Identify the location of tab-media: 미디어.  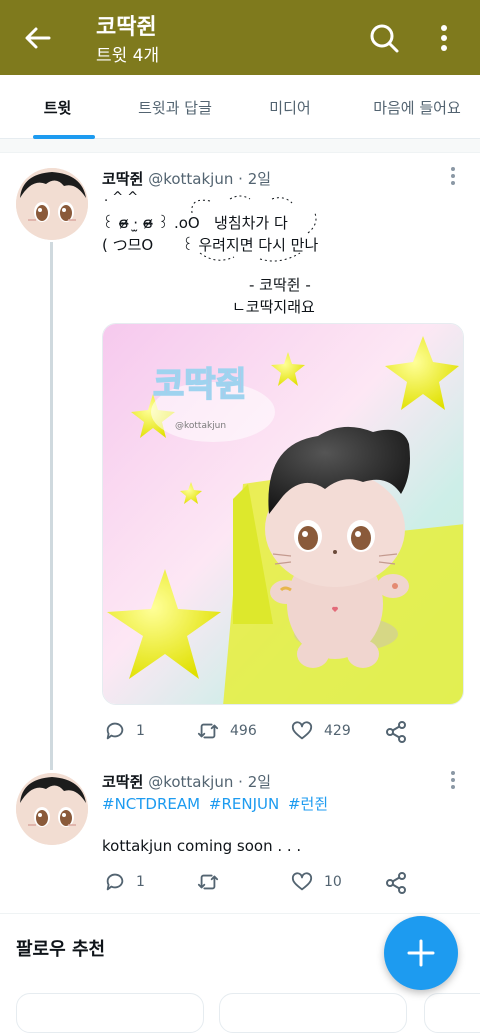
(290, 107).